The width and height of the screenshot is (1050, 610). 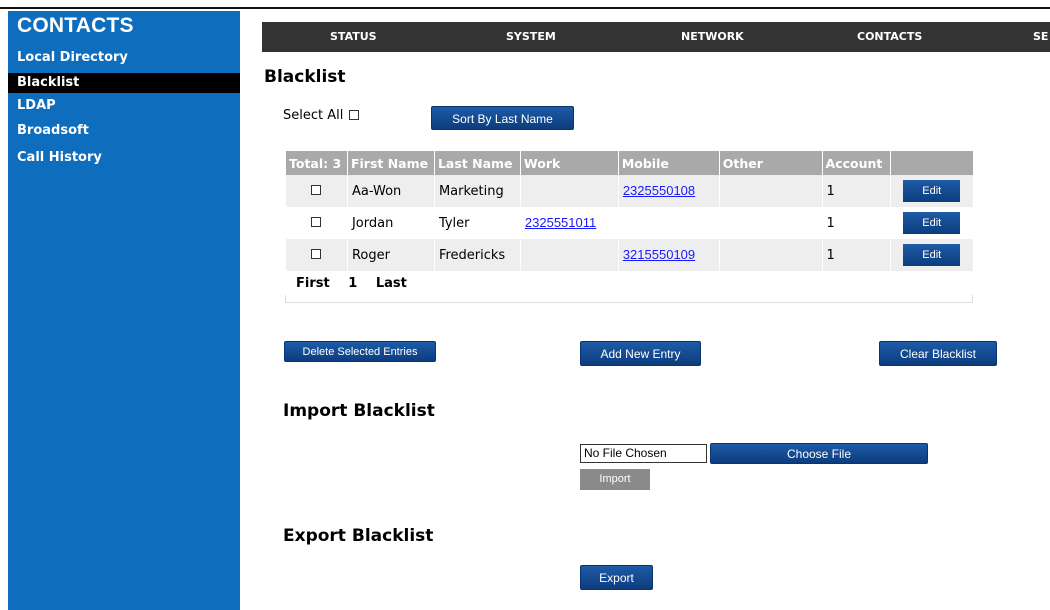 I want to click on export-heading: Export Blacklist, so click(x=358, y=536).